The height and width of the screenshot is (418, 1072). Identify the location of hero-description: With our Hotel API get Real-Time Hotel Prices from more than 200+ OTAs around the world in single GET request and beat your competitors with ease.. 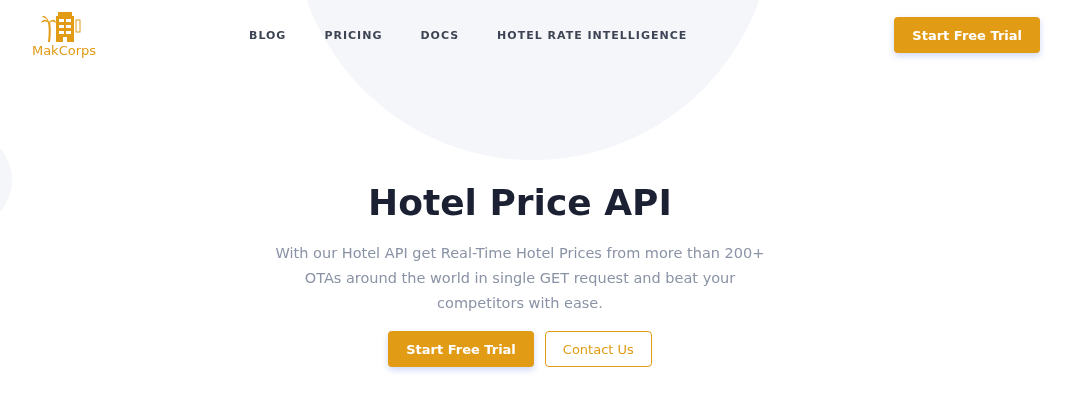
(520, 278).